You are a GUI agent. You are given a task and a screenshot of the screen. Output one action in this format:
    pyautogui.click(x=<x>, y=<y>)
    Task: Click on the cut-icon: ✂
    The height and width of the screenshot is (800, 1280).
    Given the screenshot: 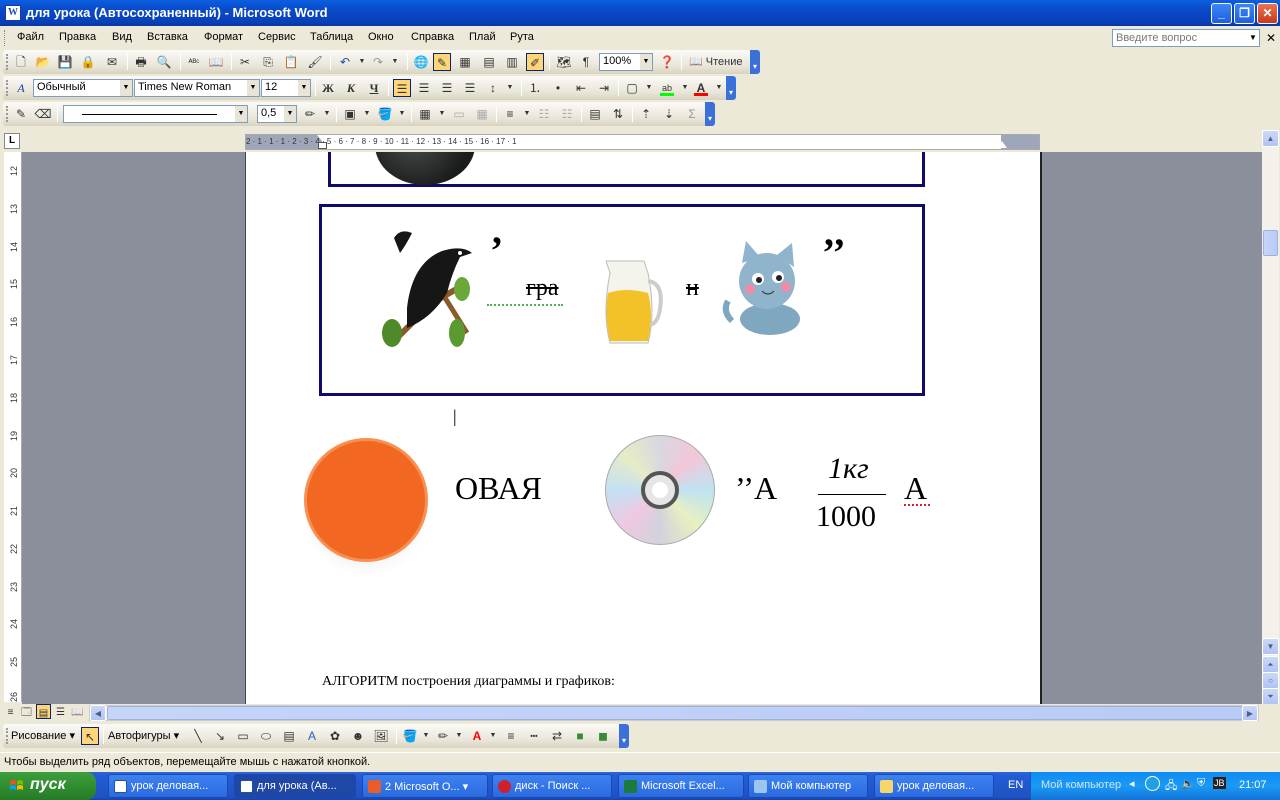 What is the action you would take?
    pyautogui.click(x=245, y=62)
    